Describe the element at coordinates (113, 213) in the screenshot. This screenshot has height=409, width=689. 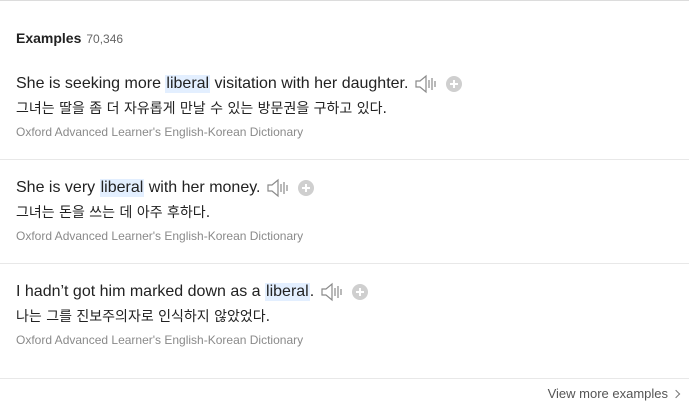
I see `example-translation: 그녀는 돈을 쓰는 데 아주 후하다.` at that location.